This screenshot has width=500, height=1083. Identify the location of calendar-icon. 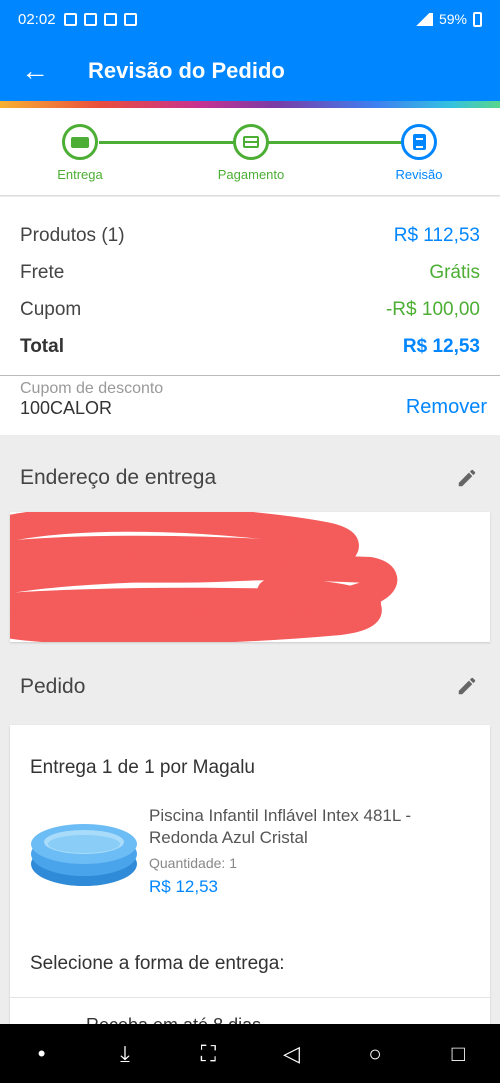
(130, 19).